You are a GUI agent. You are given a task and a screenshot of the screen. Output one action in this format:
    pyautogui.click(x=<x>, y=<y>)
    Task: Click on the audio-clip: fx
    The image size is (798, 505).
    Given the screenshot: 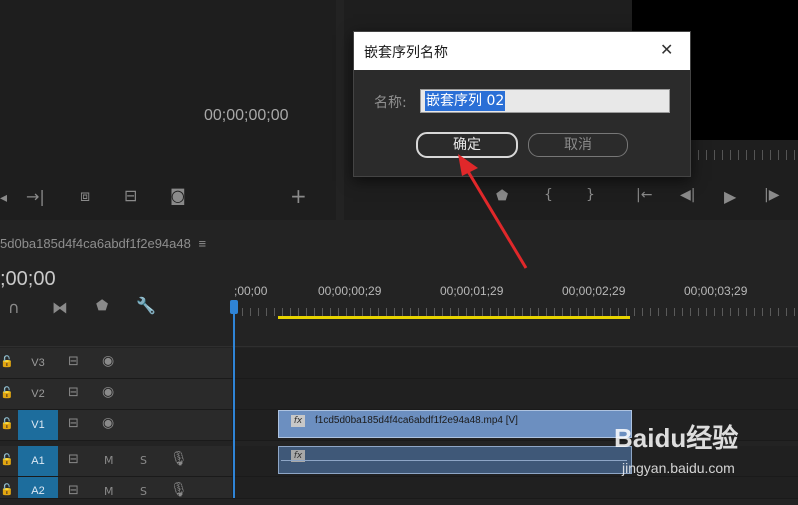 What is the action you would take?
    pyautogui.click(x=455, y=460)
    